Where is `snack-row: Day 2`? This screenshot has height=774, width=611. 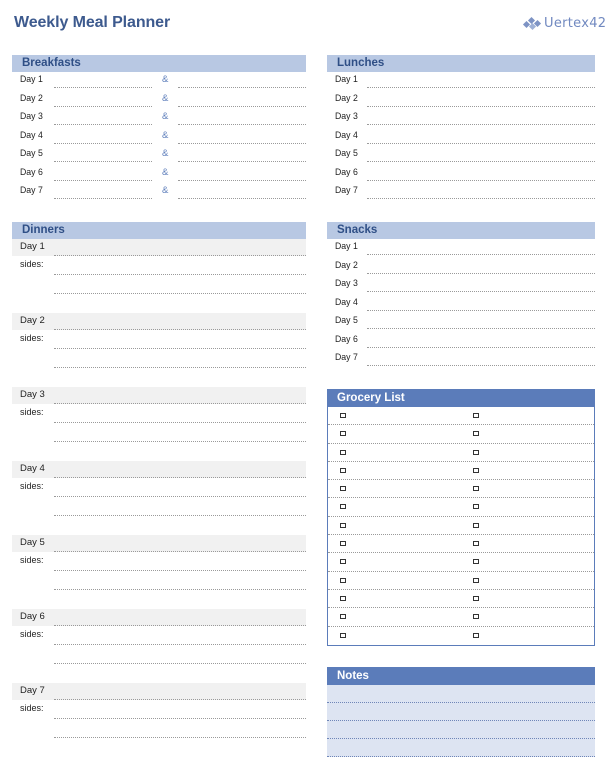
snack-row: Day 2 is located at coordinates (461, 267).